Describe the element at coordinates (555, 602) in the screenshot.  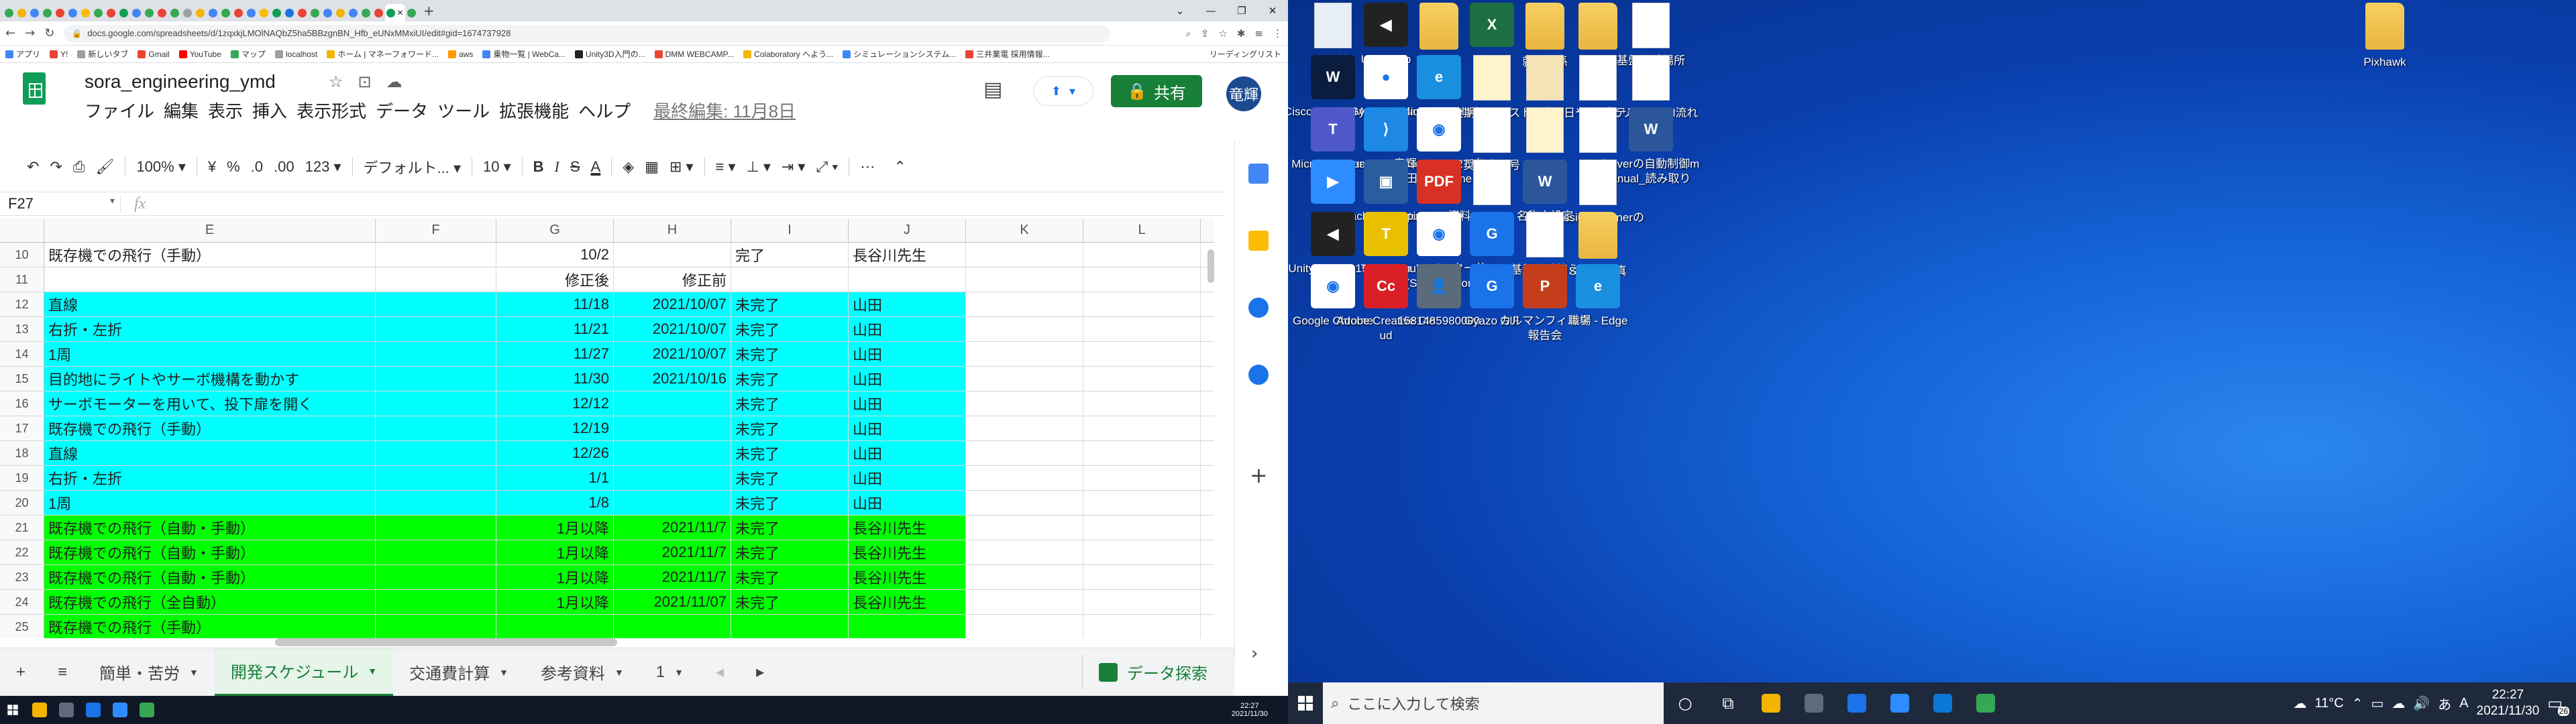
I see `cell-g: 1月以降` at that location.